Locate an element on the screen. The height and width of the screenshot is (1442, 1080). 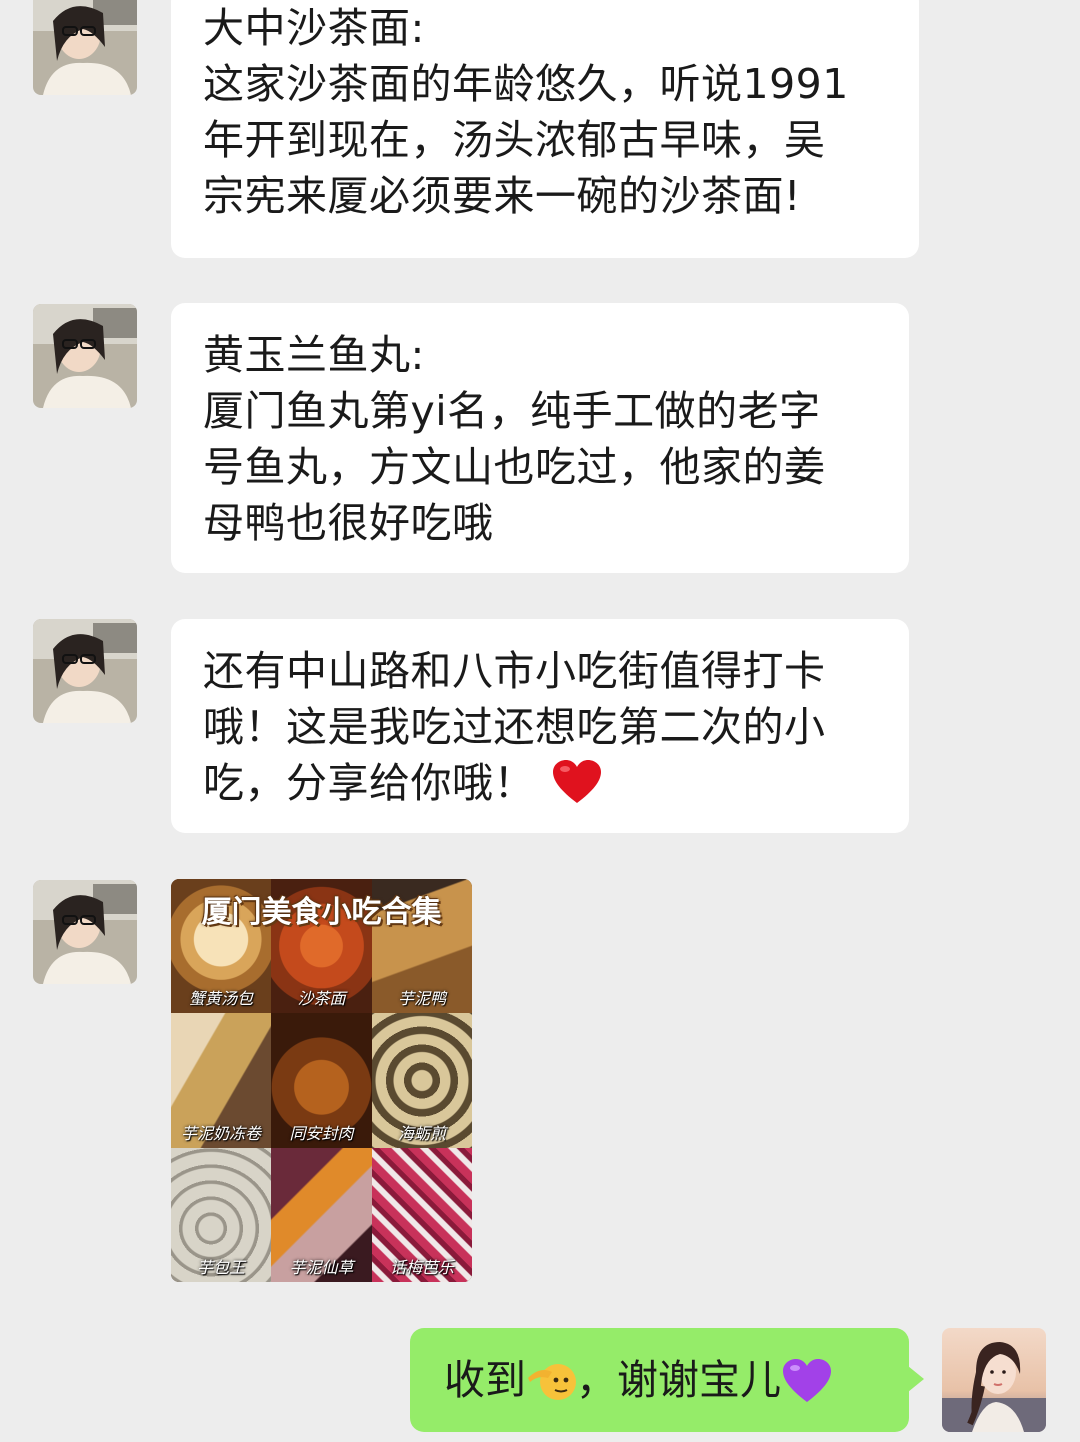
food-photo: 芋包王 is located at coordinates (221, 1215).